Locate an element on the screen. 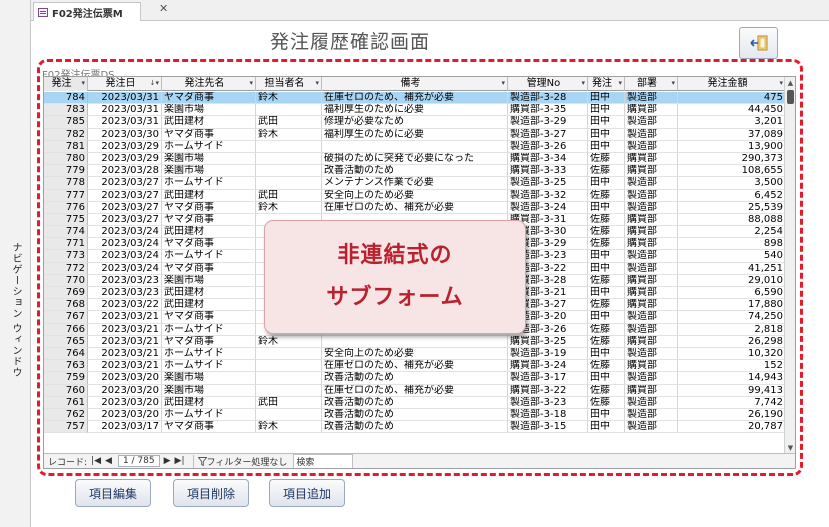 This screenshot has height=527, width=829. cell-person: 鈴木 is located at coordinates (289, 98).